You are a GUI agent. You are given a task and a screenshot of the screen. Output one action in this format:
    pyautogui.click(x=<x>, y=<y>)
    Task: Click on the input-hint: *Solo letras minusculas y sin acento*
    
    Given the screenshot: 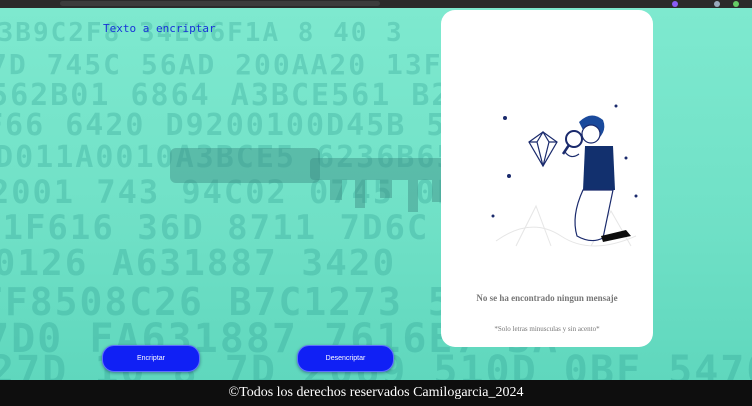 What is the action you would take?
    pyautogui.click(x=547, y=329)
    